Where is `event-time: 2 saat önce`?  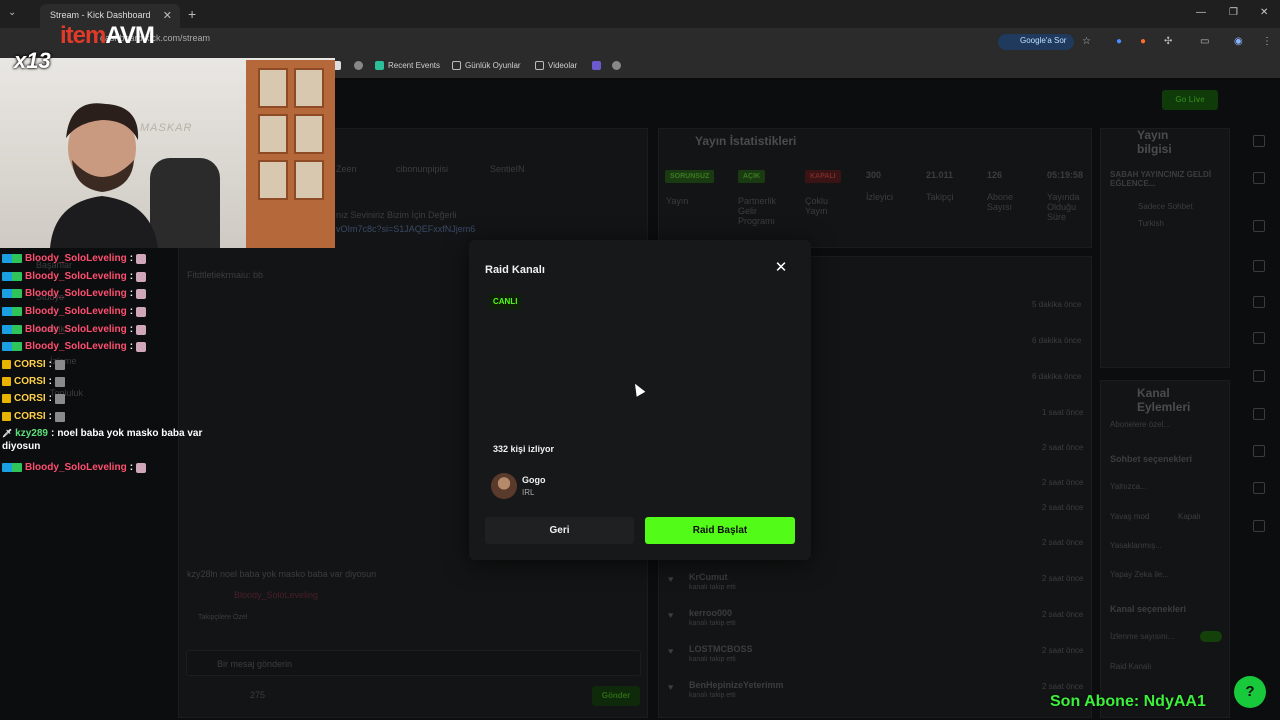 event-time: 2 saat önce is located at coordinates (1063, 542).